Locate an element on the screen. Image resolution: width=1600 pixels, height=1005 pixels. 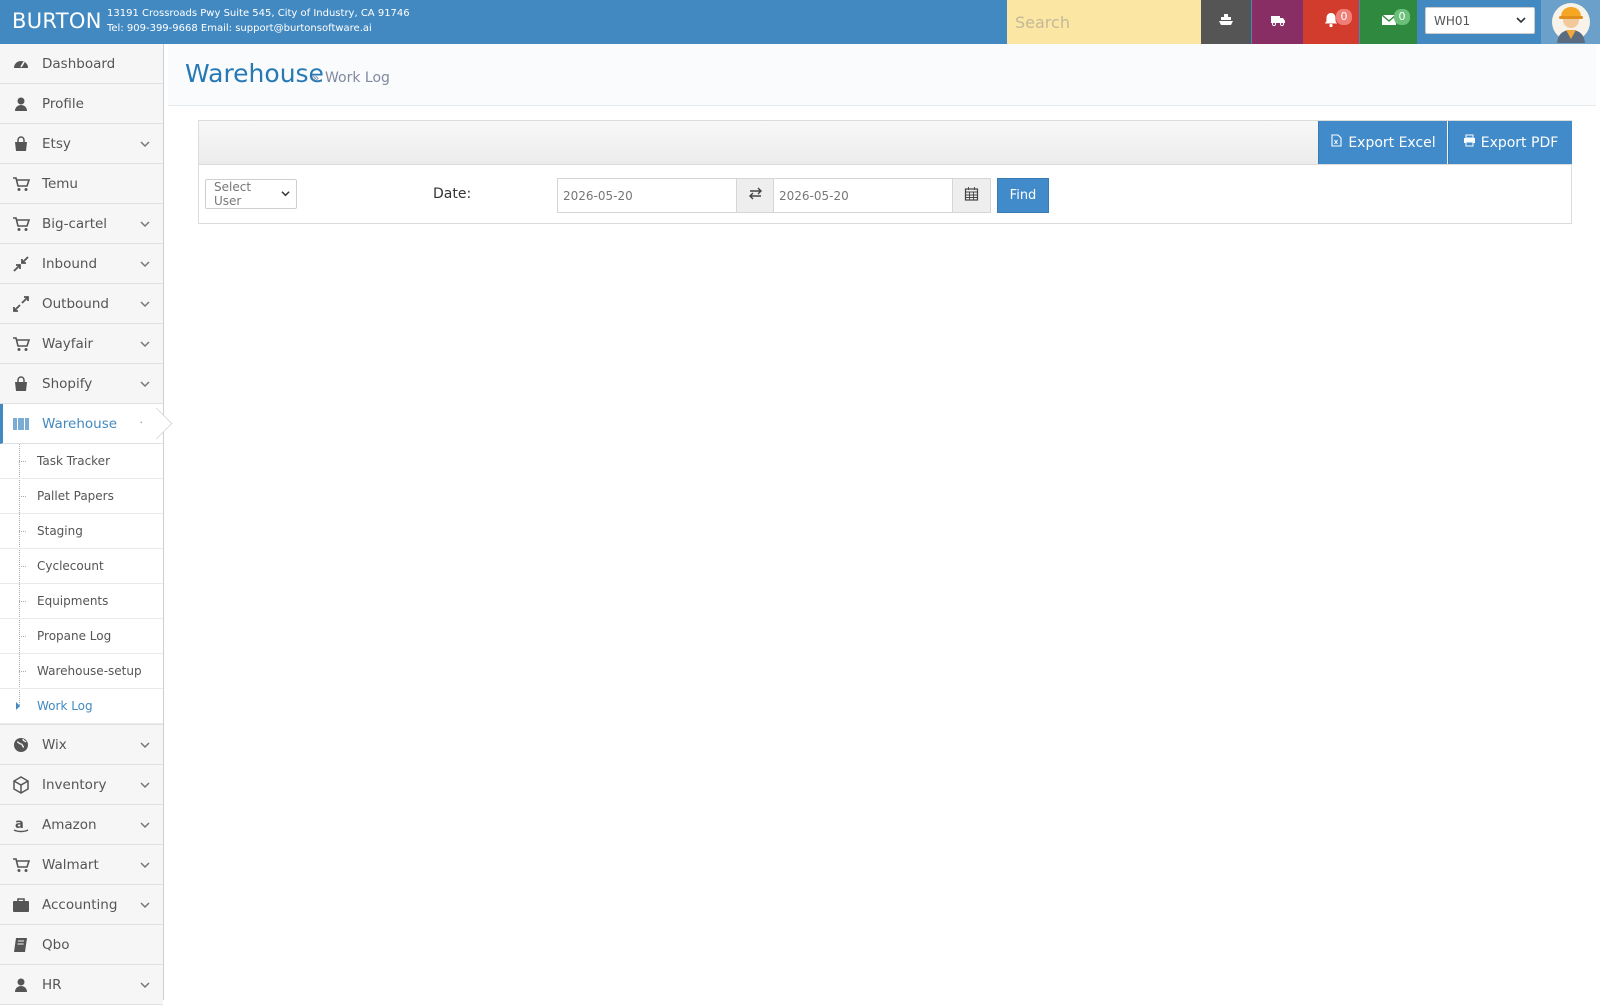
calendar-icon is located at coordinates (971, 195).